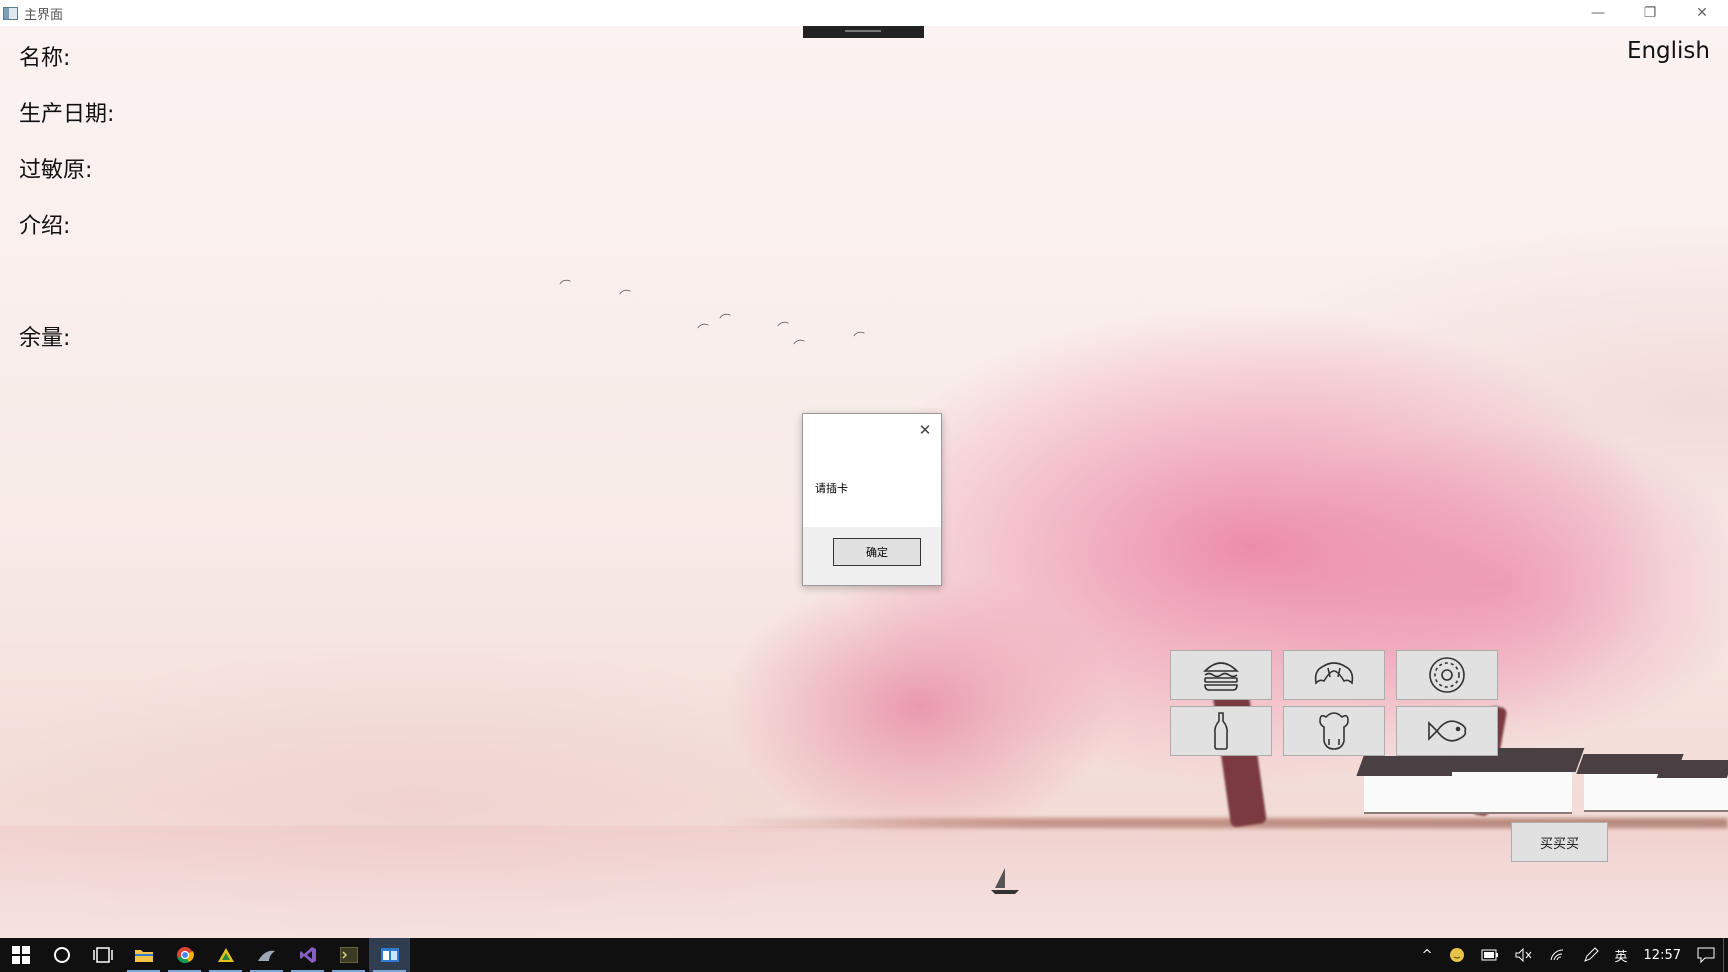 The image size is (1728, 972). I want to click on tray-clock: 12:57, so click(1662, 955).